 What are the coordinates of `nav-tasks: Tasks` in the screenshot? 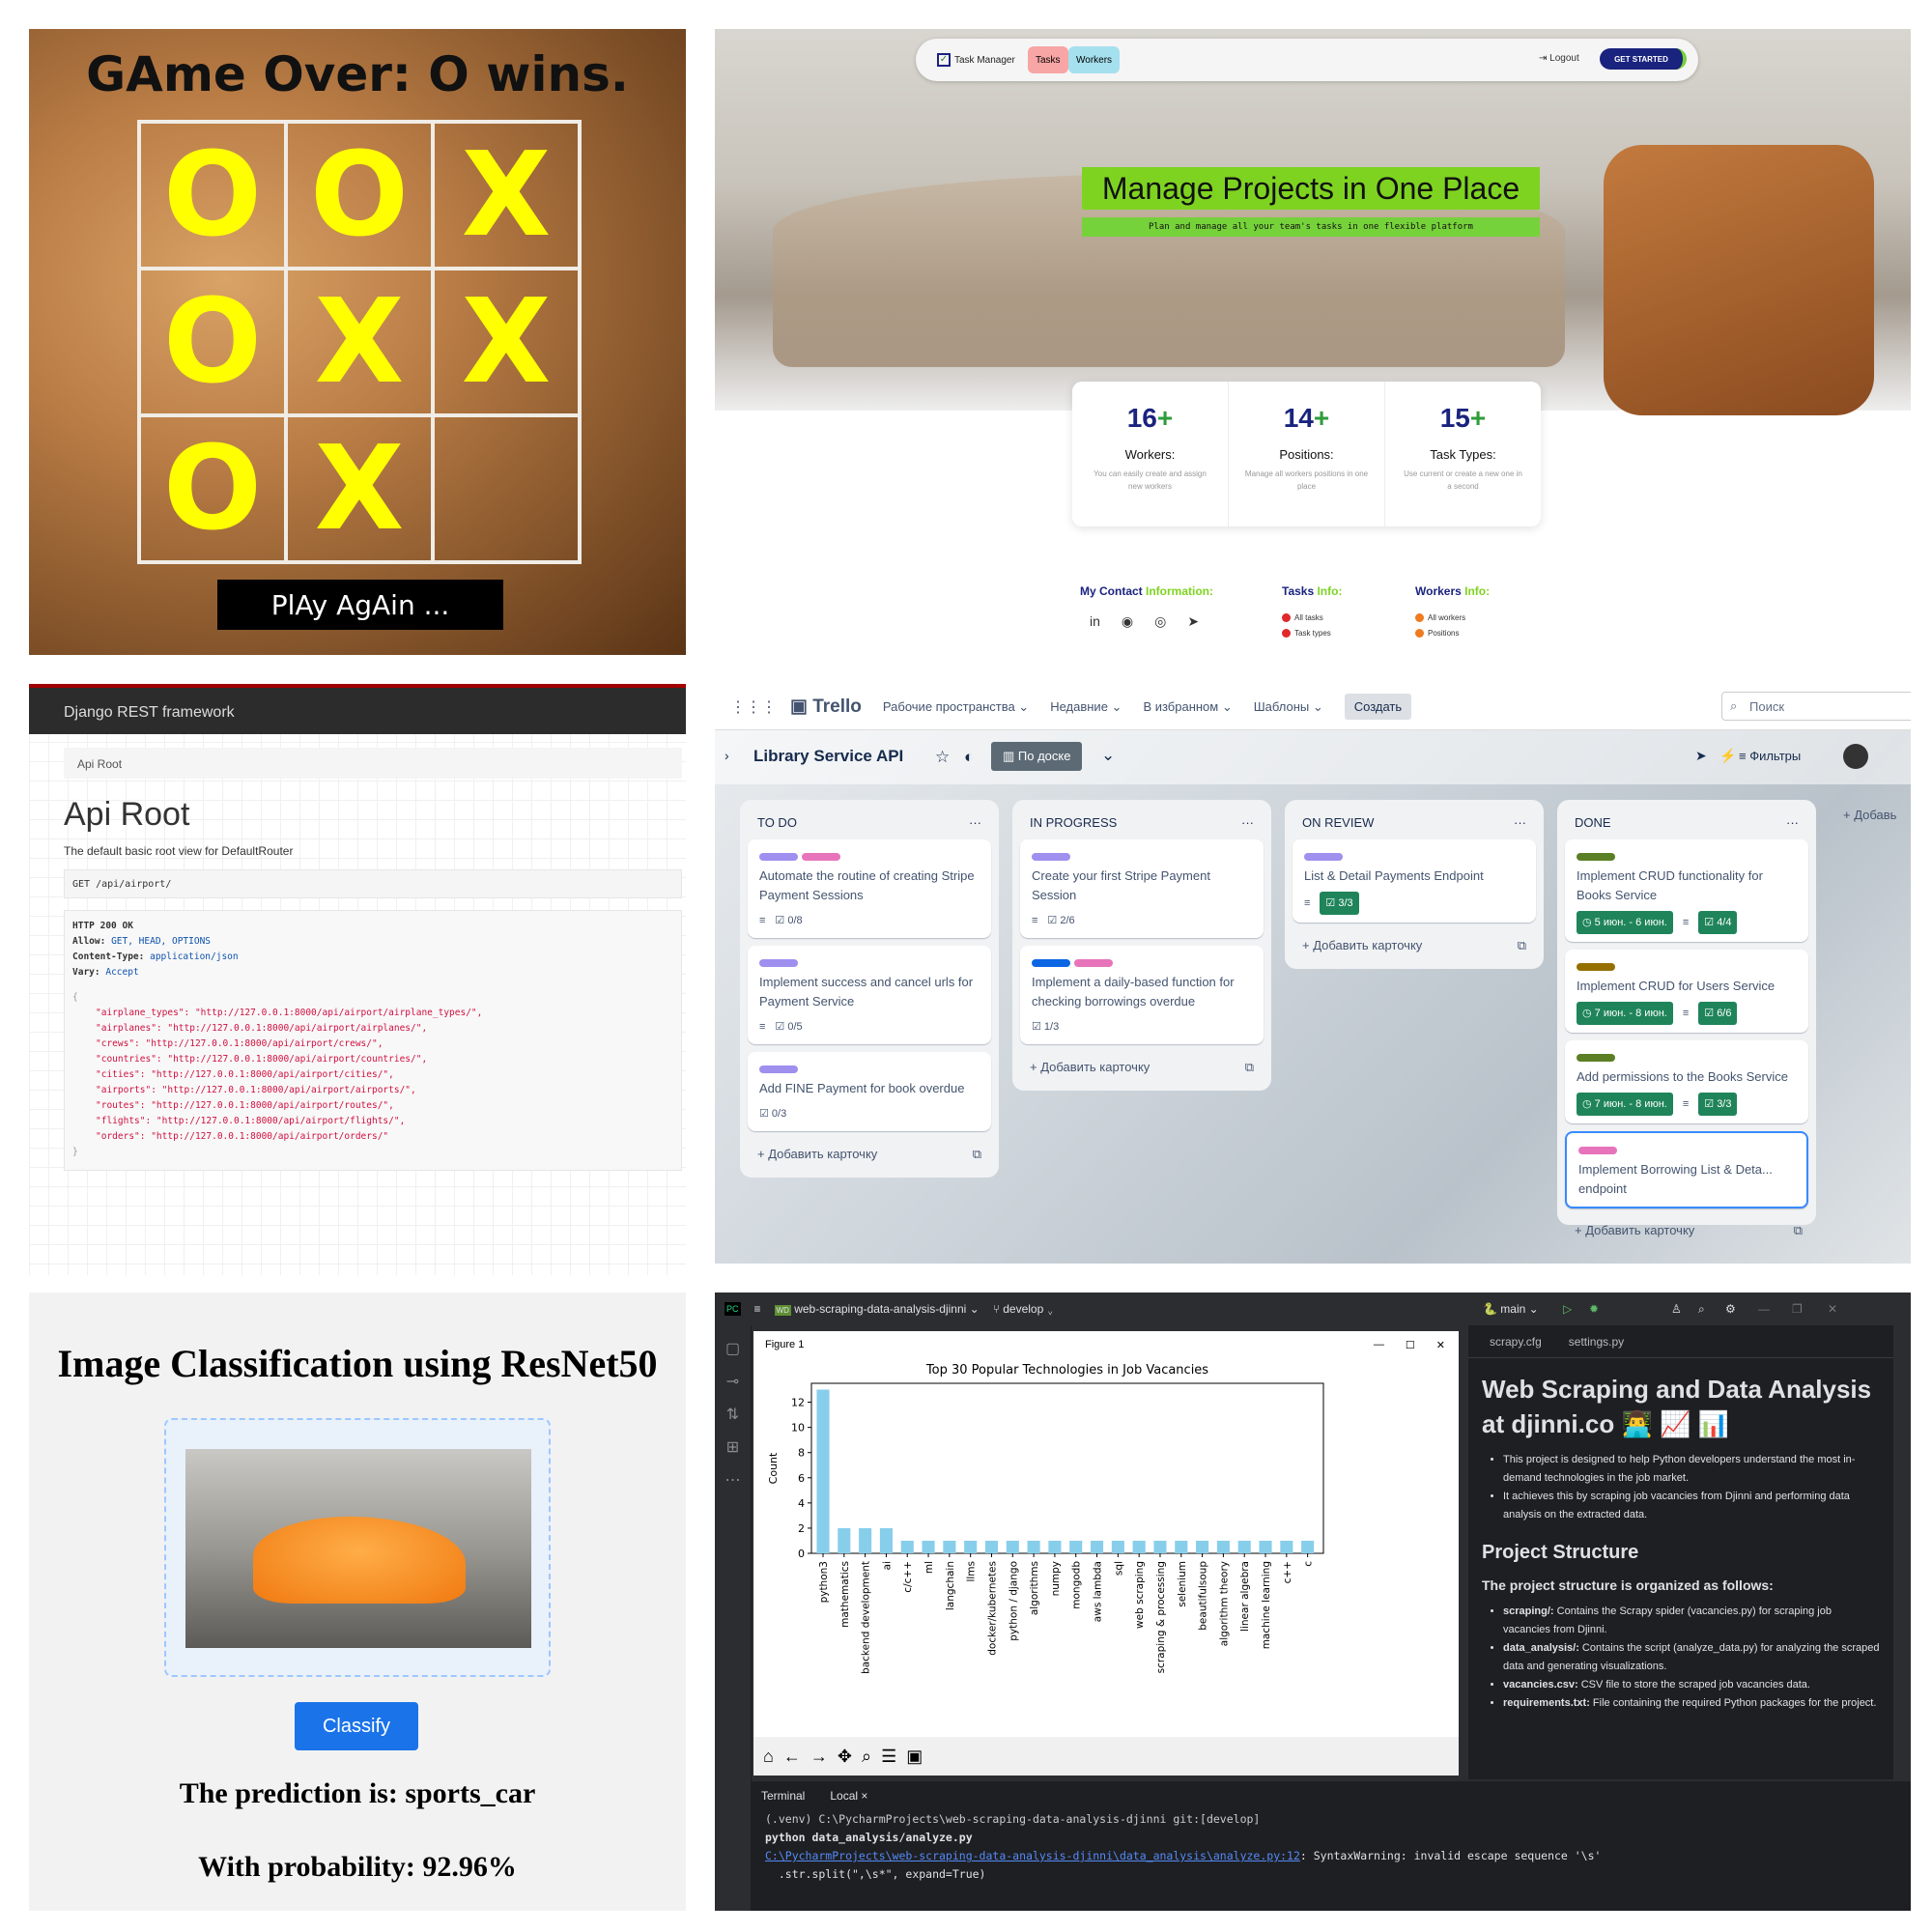 It's located at (1048, 59).